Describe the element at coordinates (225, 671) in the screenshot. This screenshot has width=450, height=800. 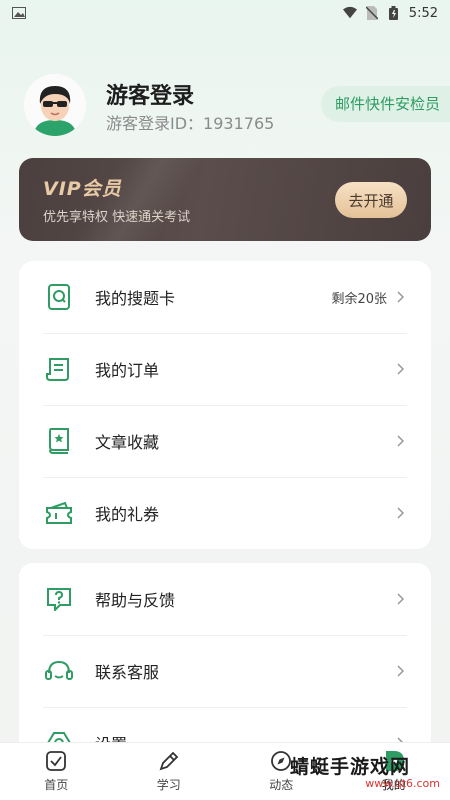
I see `menu-item-customer-service: 联系客服` at that location.